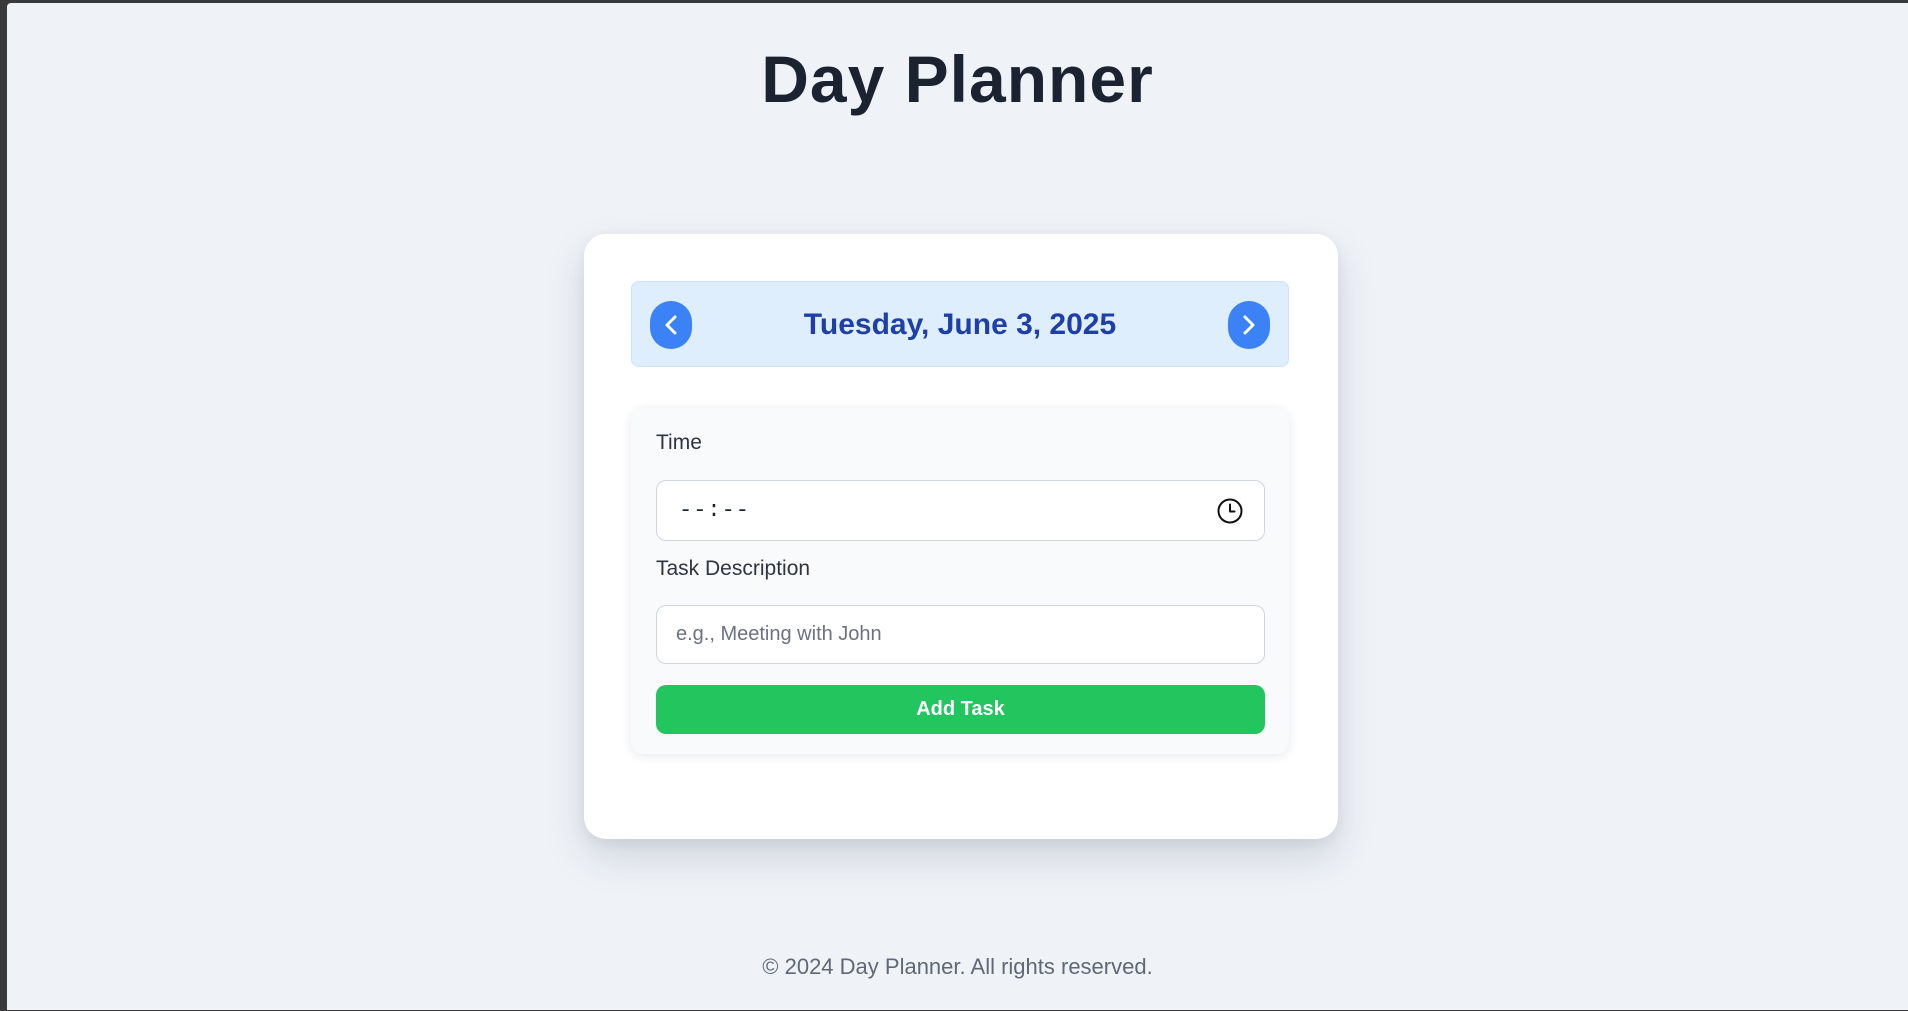 Image resolution: width=1908 pixels, height=1011 pixels. What do you see at coordinates (957, 79) in the screenshot?
I see `page-title: Day Planner` at bounding box center [957, 79].